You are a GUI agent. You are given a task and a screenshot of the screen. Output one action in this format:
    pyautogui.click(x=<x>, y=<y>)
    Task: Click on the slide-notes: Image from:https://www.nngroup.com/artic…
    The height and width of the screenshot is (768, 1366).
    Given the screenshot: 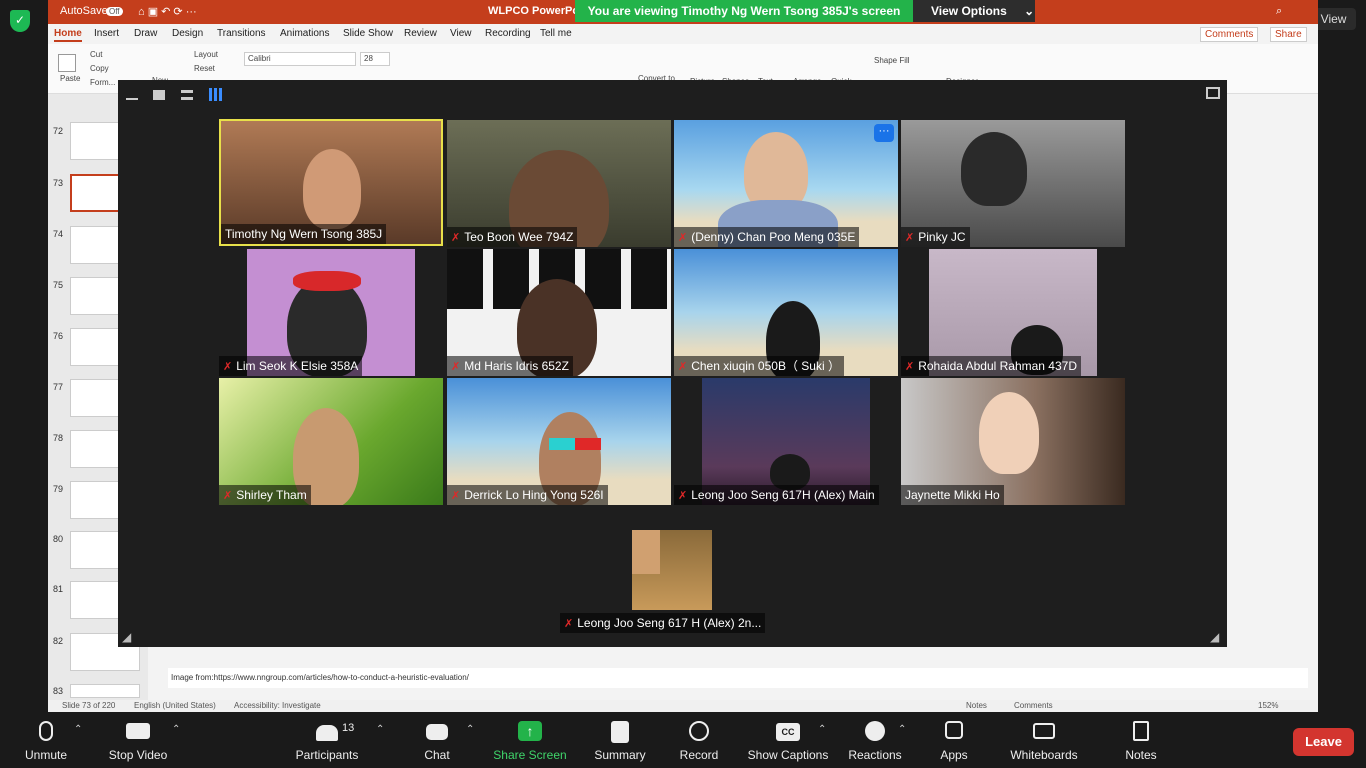 What is the action you would take?
    pyautogui.click(x=738, y=678)
    